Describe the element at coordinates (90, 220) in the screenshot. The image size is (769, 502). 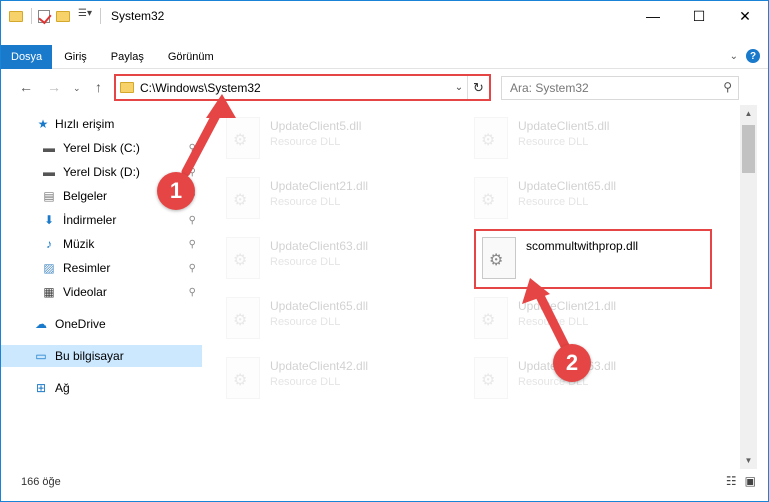
I see `nav-label: İndirmeler` at that location.